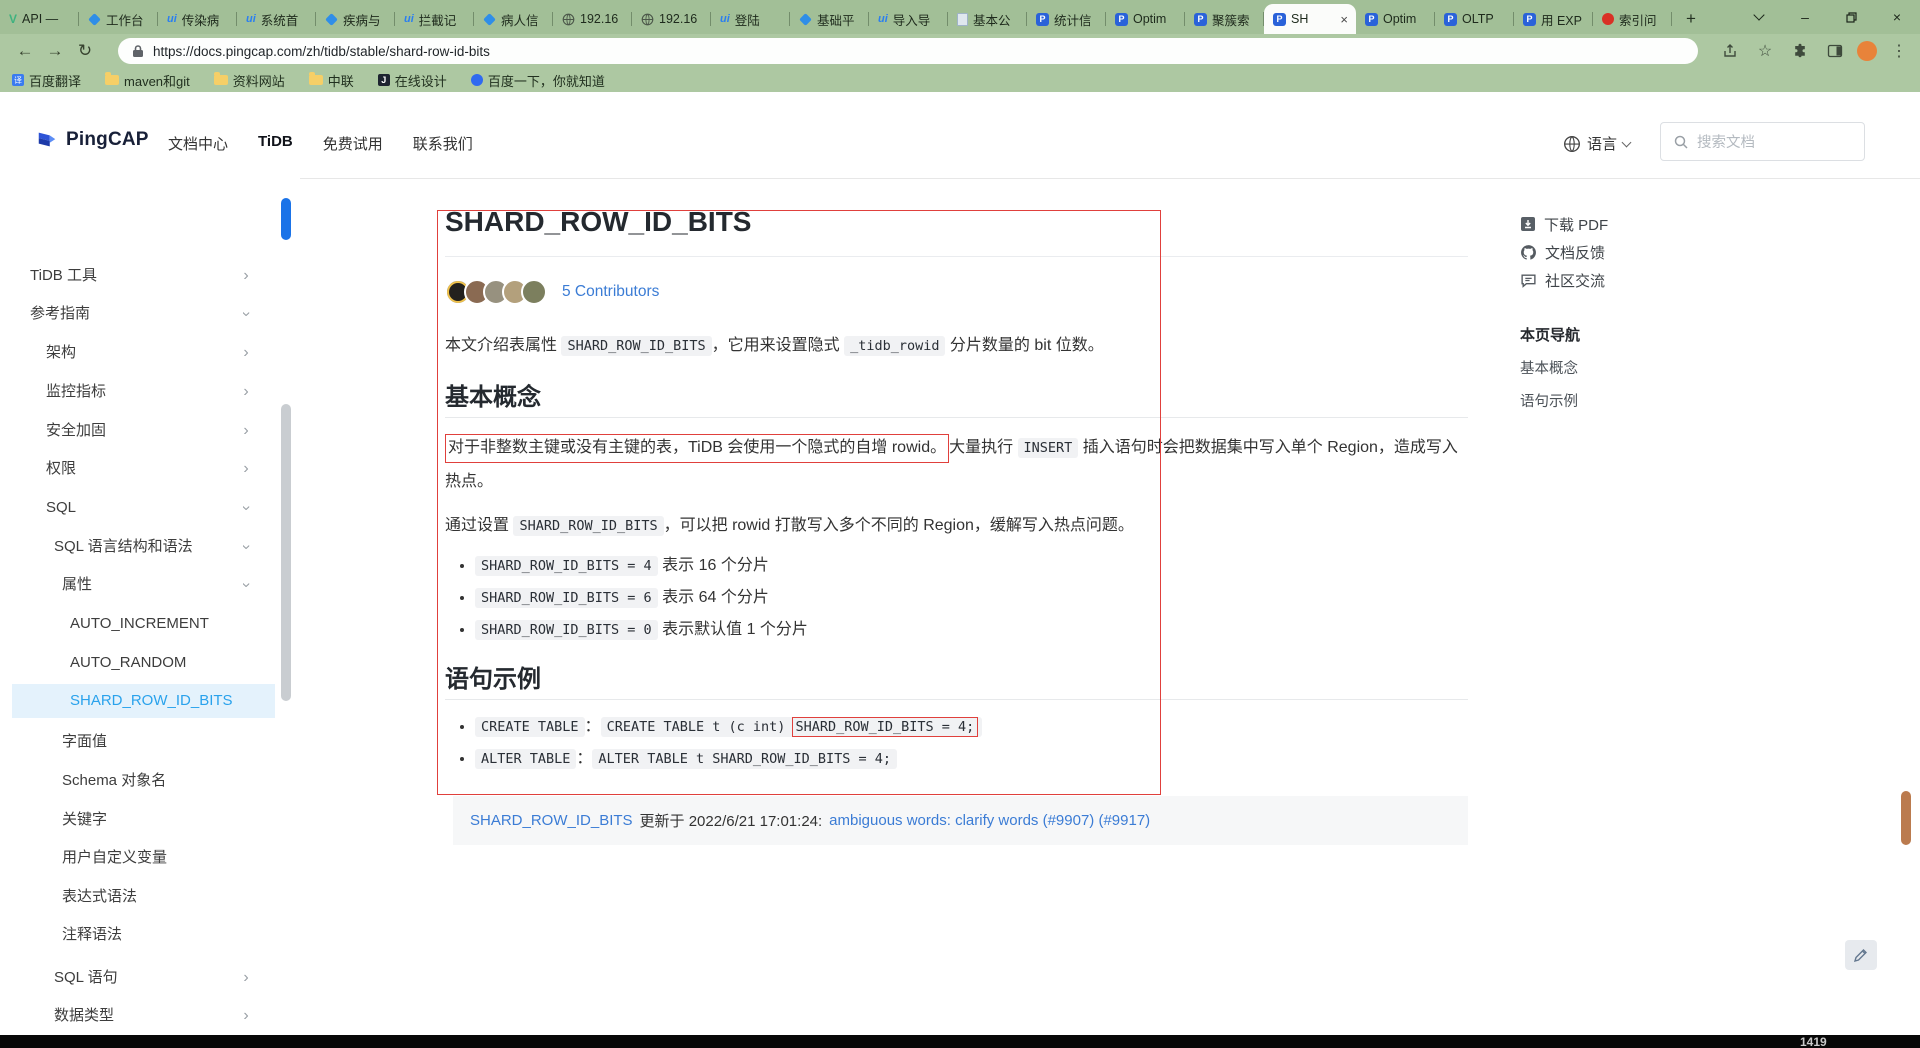 This screenshot has height=1048, width=1920. Describe the element at coordinates (412, 80) in the screenshot. I see `bookmark-item: J 在线设计` at that location.